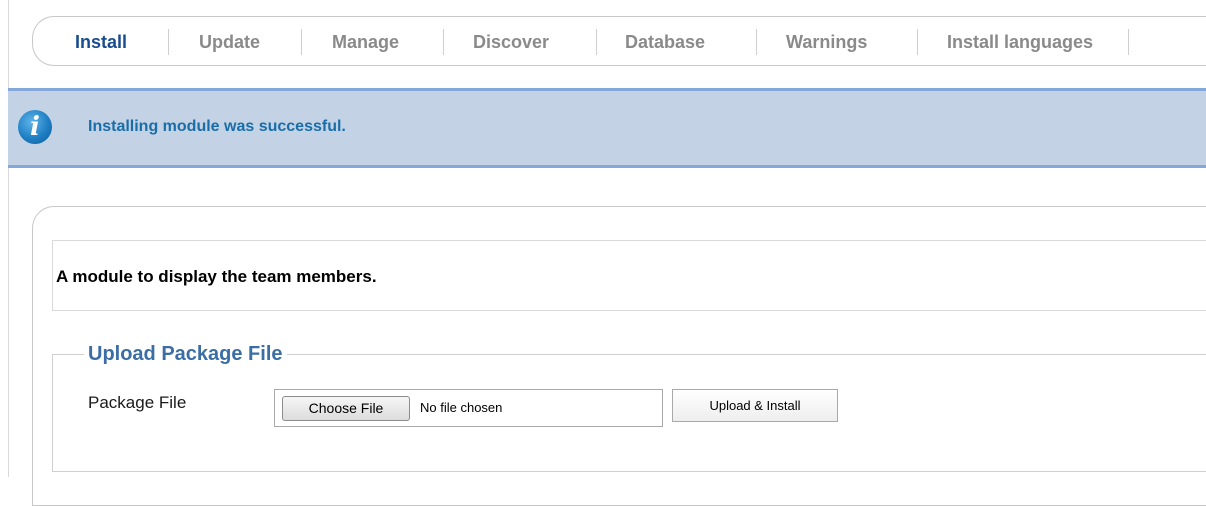 The height and width of the screenshot is (506, 1206). Describe the element at coordinates (365, 42) in the screenshot. I see `tab-manage: Manage` at that location.